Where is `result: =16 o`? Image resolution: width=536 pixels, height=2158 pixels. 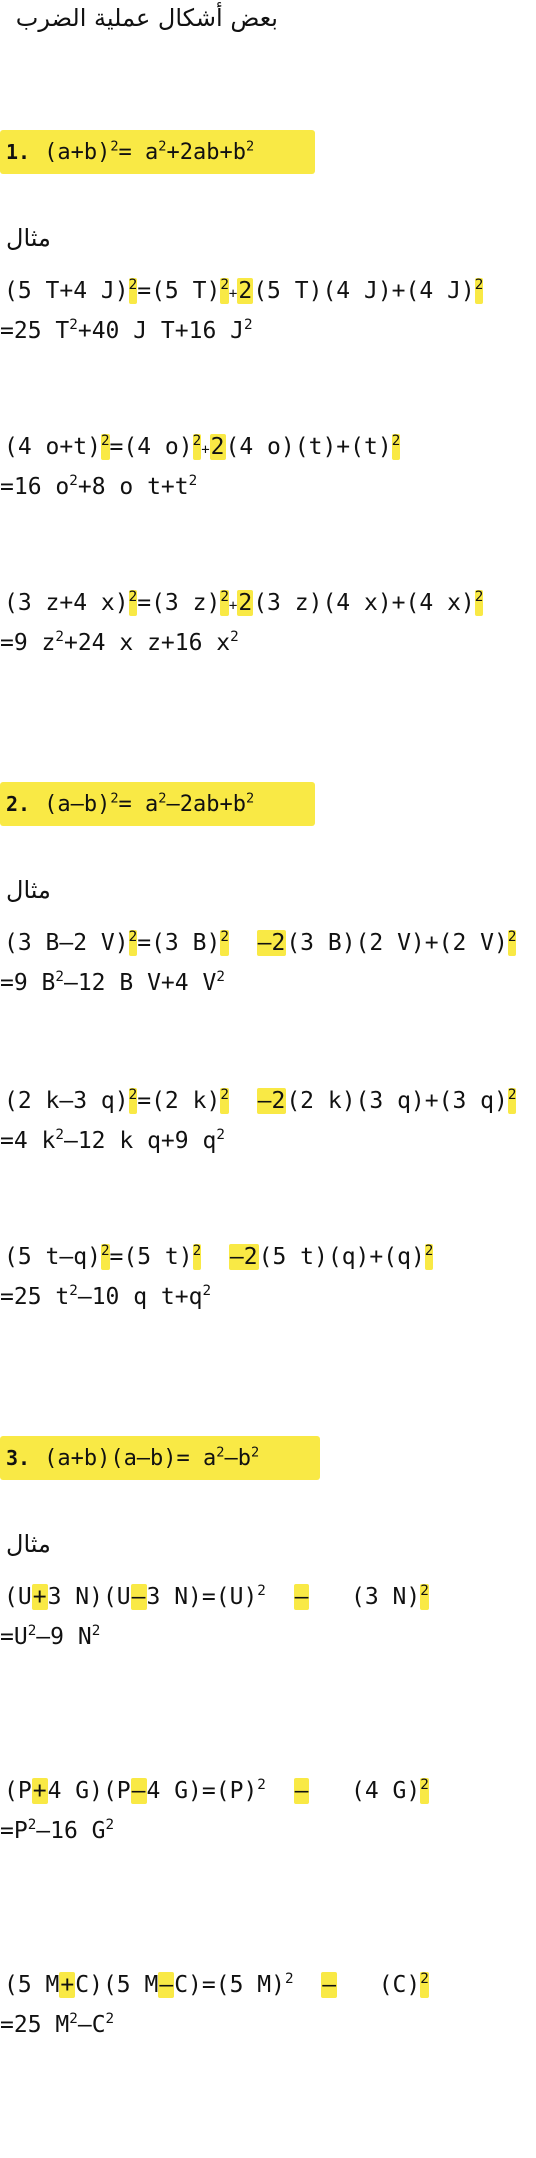 result: =16 o is located at coordinates (35, 487).